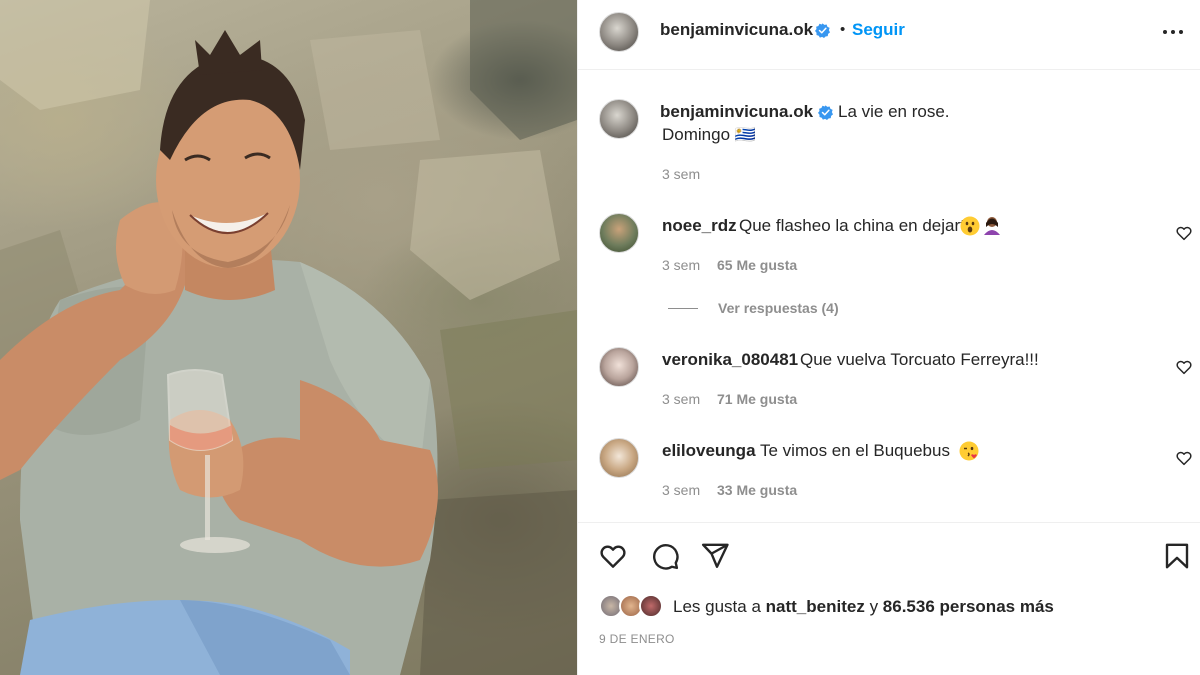 Image resolution: width=1200 pixels, height=675 pixels. I want to click on caption-username: benjaminvicuna.ok, so click(736, 112).